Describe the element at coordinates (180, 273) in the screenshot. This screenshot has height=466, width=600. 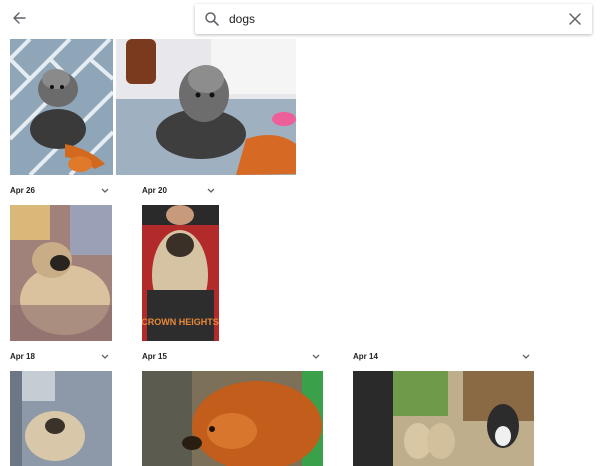
I see `photo-thumbnail: CROWN HEIGHTS` at that location.